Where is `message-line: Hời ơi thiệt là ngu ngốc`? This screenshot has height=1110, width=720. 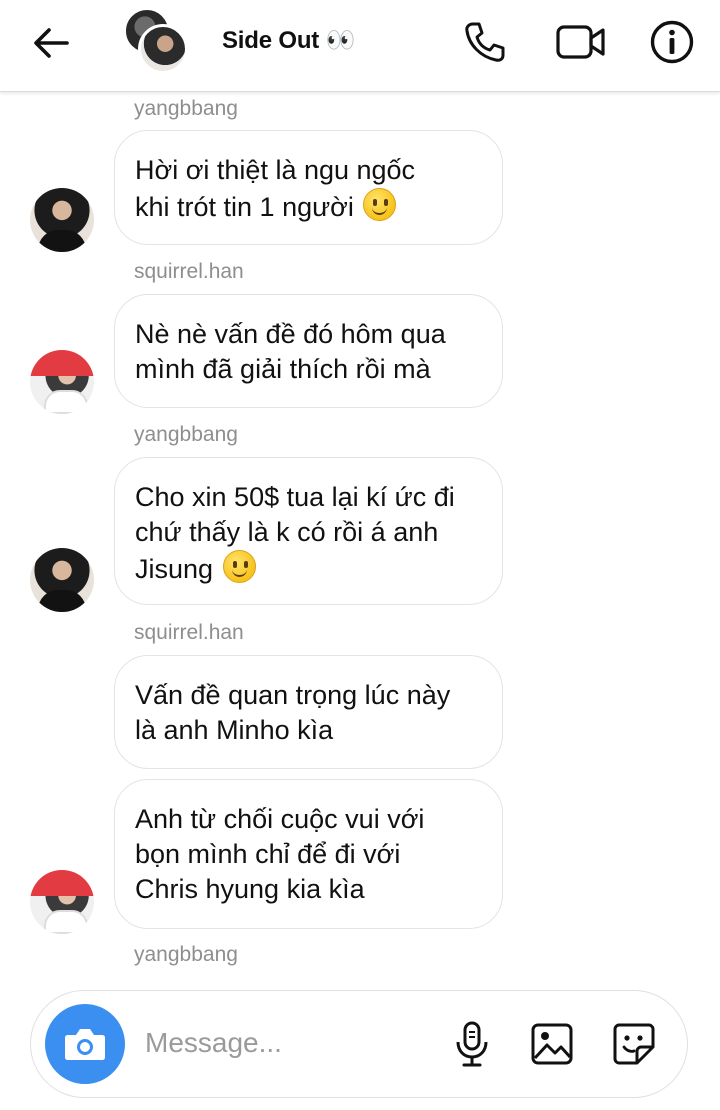 message-line: Hời ơi thiệt là ngu ngốc is located at coordinates (275, 170).